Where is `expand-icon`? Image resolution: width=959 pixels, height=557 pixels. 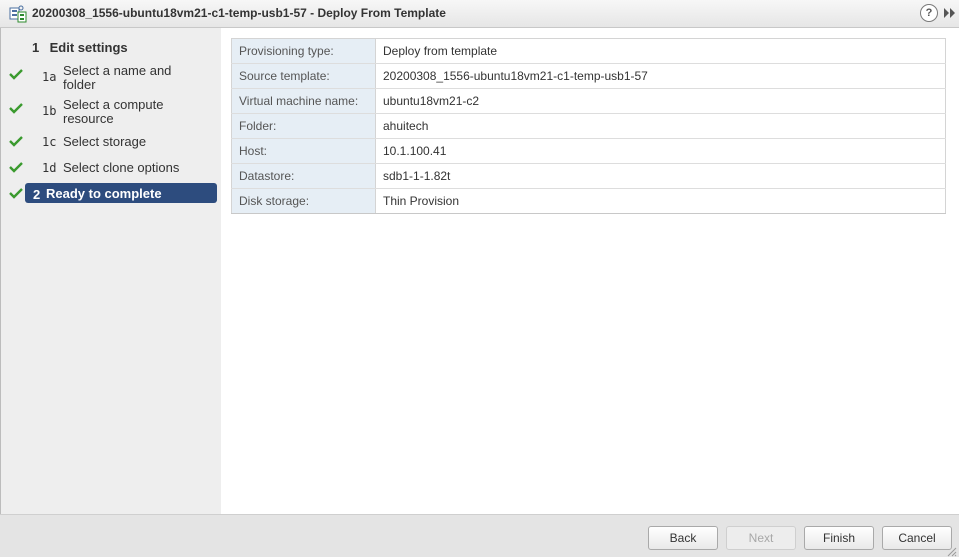
expand-icon is located at coordinates (949, 13).